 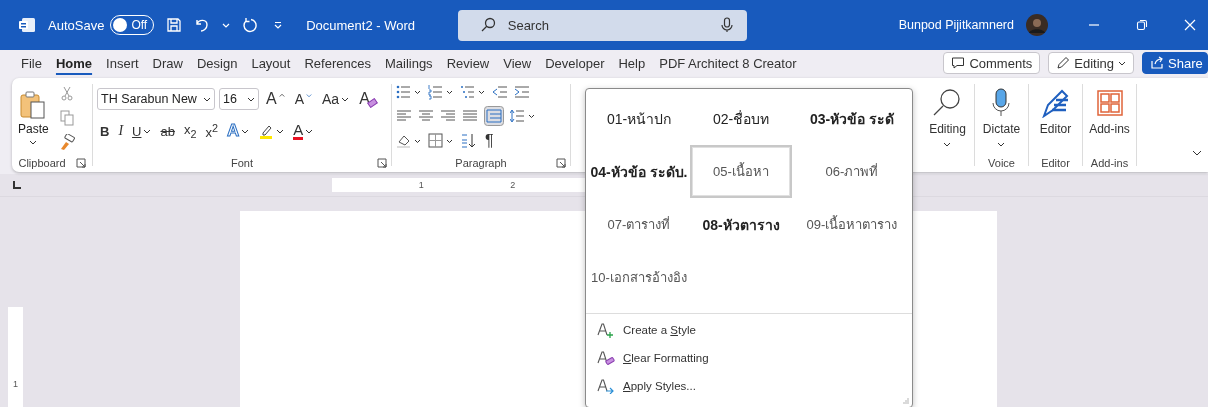 What do you see at coordinates (481, 163) in the screenshot?
I see `group-label: Paragraph` at bounding box center [481, 163].